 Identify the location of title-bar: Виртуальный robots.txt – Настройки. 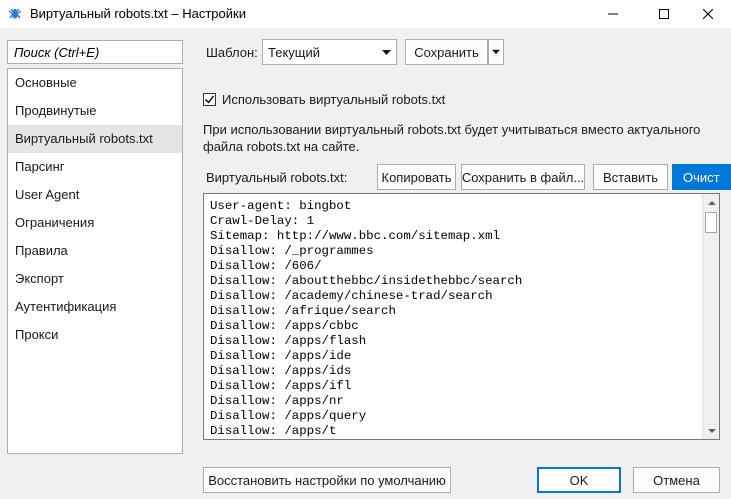
(365, 14).